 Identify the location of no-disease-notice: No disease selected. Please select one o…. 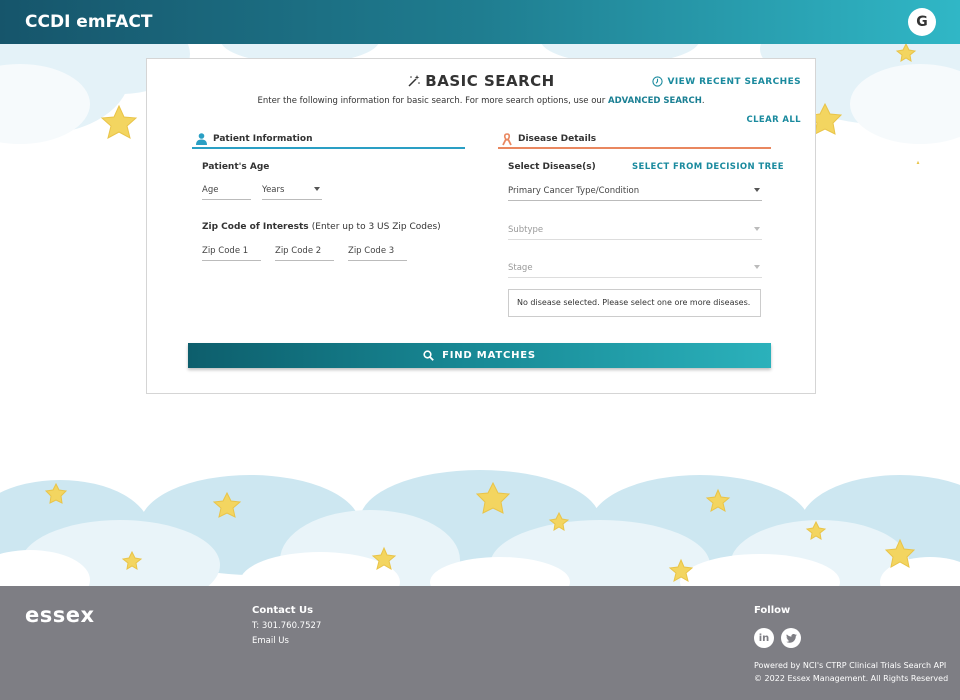
(634, 303).